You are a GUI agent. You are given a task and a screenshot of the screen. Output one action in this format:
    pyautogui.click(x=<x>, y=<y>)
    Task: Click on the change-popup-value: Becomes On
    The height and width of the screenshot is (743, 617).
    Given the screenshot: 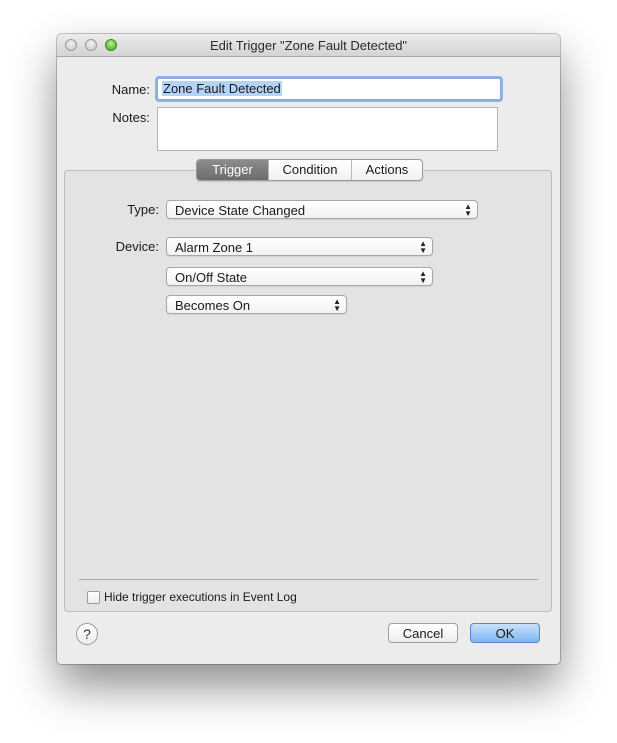 What is the action you would take?
    pyautogui.click(x=213, y=305)
    